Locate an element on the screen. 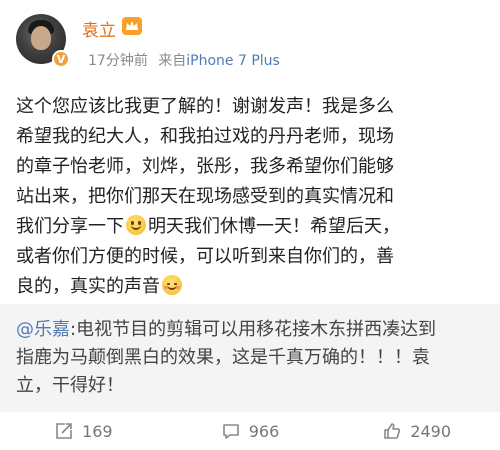 Image resolution: width=500 pixels, height=450 pixels. post-line: 我们分享一下 明天我们休博一天！希望后天， is located at coordinates (251, 227).